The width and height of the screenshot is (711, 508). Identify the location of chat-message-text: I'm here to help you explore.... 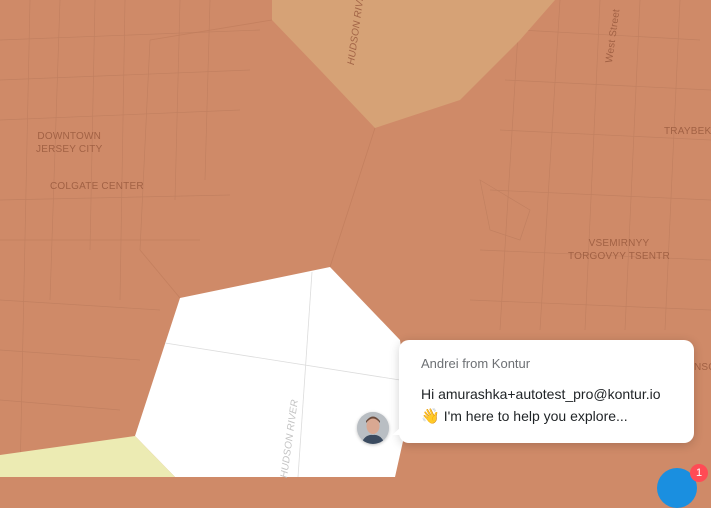
(535, 416).